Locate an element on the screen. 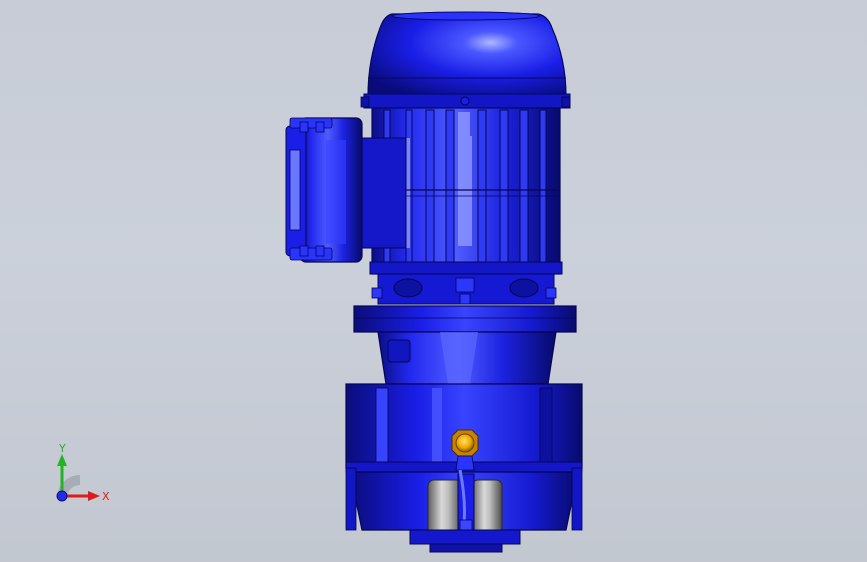  mounting-flange is located at coordinates (465, 319).